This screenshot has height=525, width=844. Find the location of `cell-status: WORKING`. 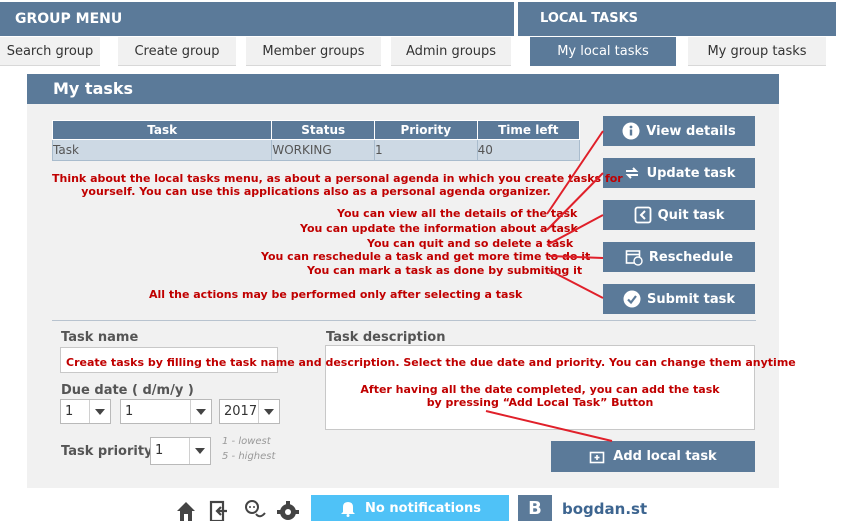

cell-status: WORKING is located at coordinates (323, 150).